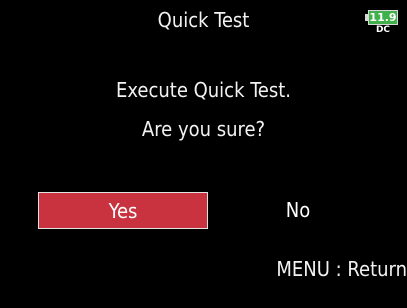  I want to click on battery-indicator: 11.9 DC, so click(383, 23).